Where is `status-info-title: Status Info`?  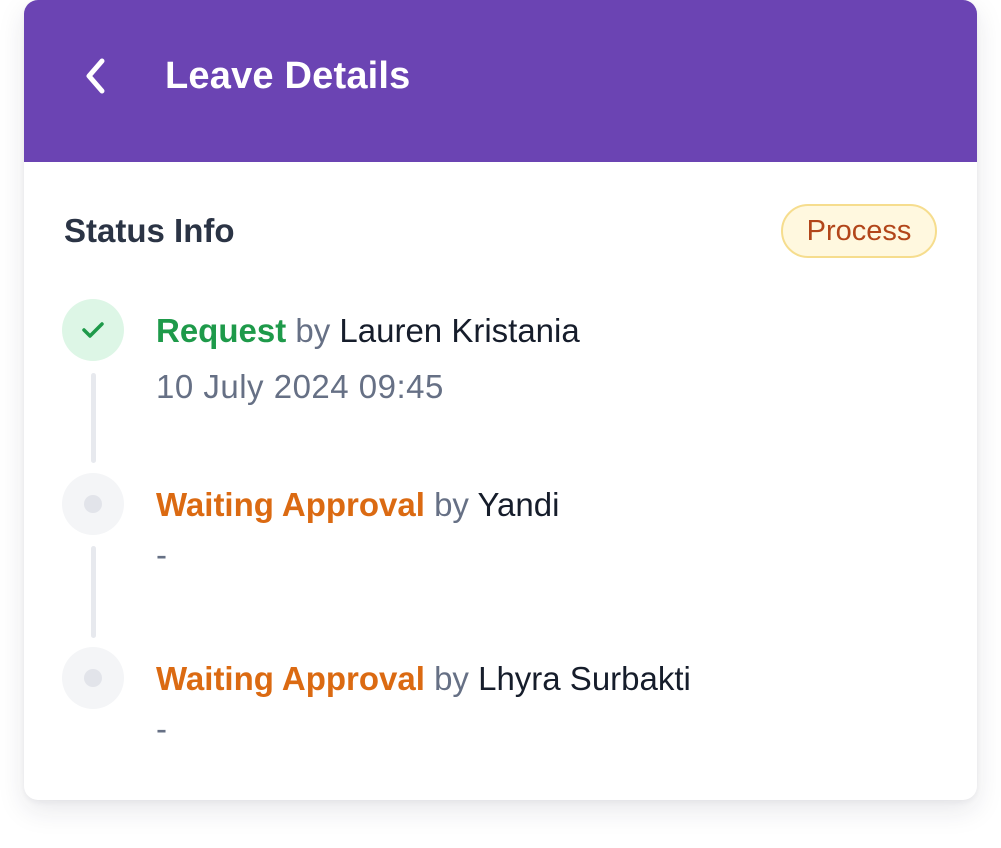
status-info-title: Status Info is located at coordinates (149, 230).